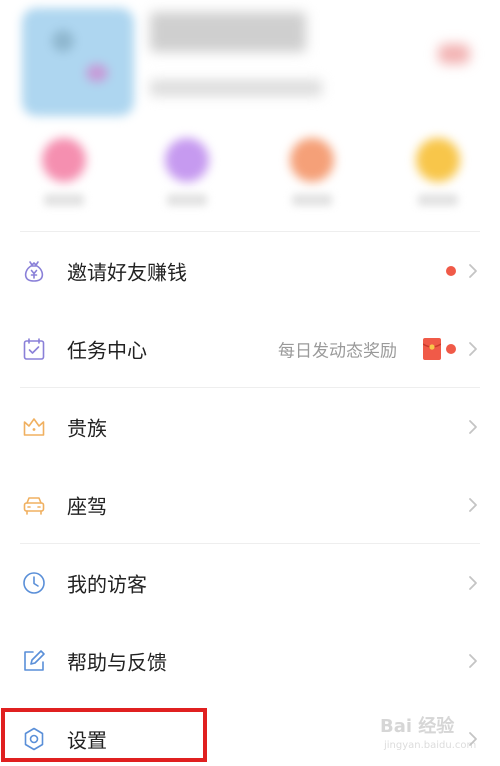 Image resolution: width=500 pixels, height=766 pixels. What do you see at coordinates (34, 739) in the screenshot?
I see `gear-icon` at bounding box center [34, 739].